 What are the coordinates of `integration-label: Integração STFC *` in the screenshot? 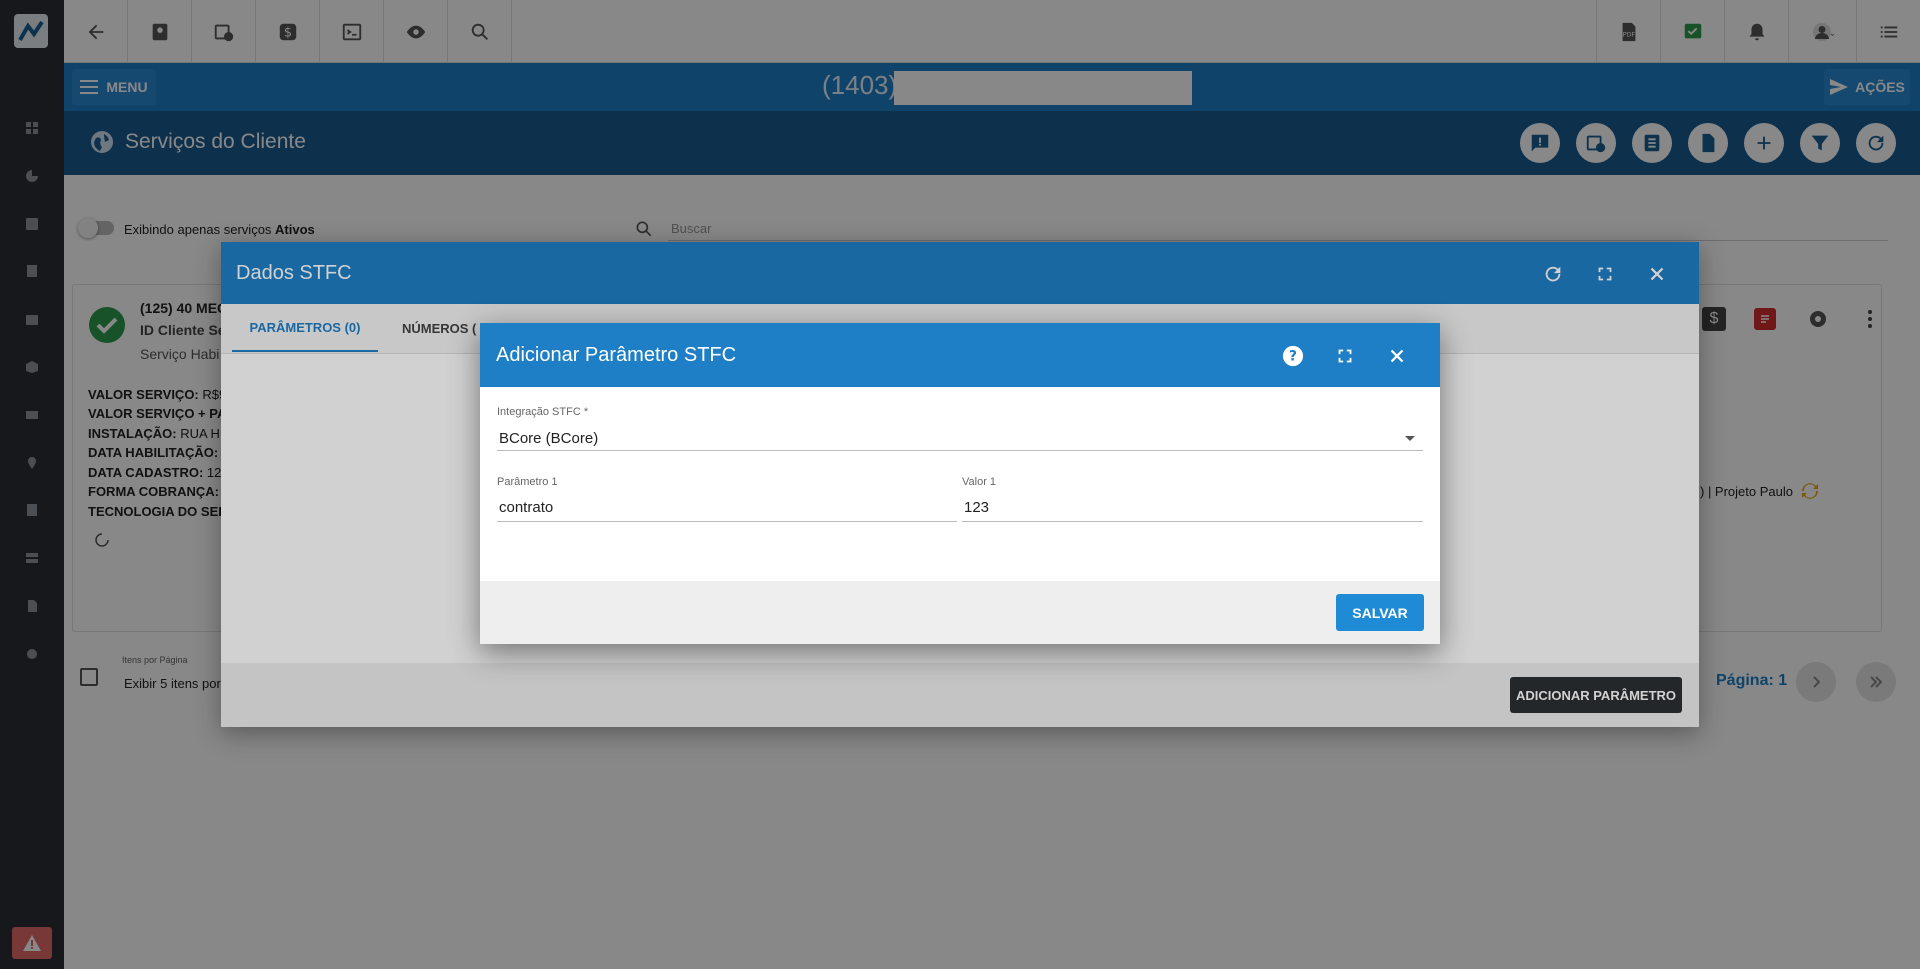 It's located at (543, 412).